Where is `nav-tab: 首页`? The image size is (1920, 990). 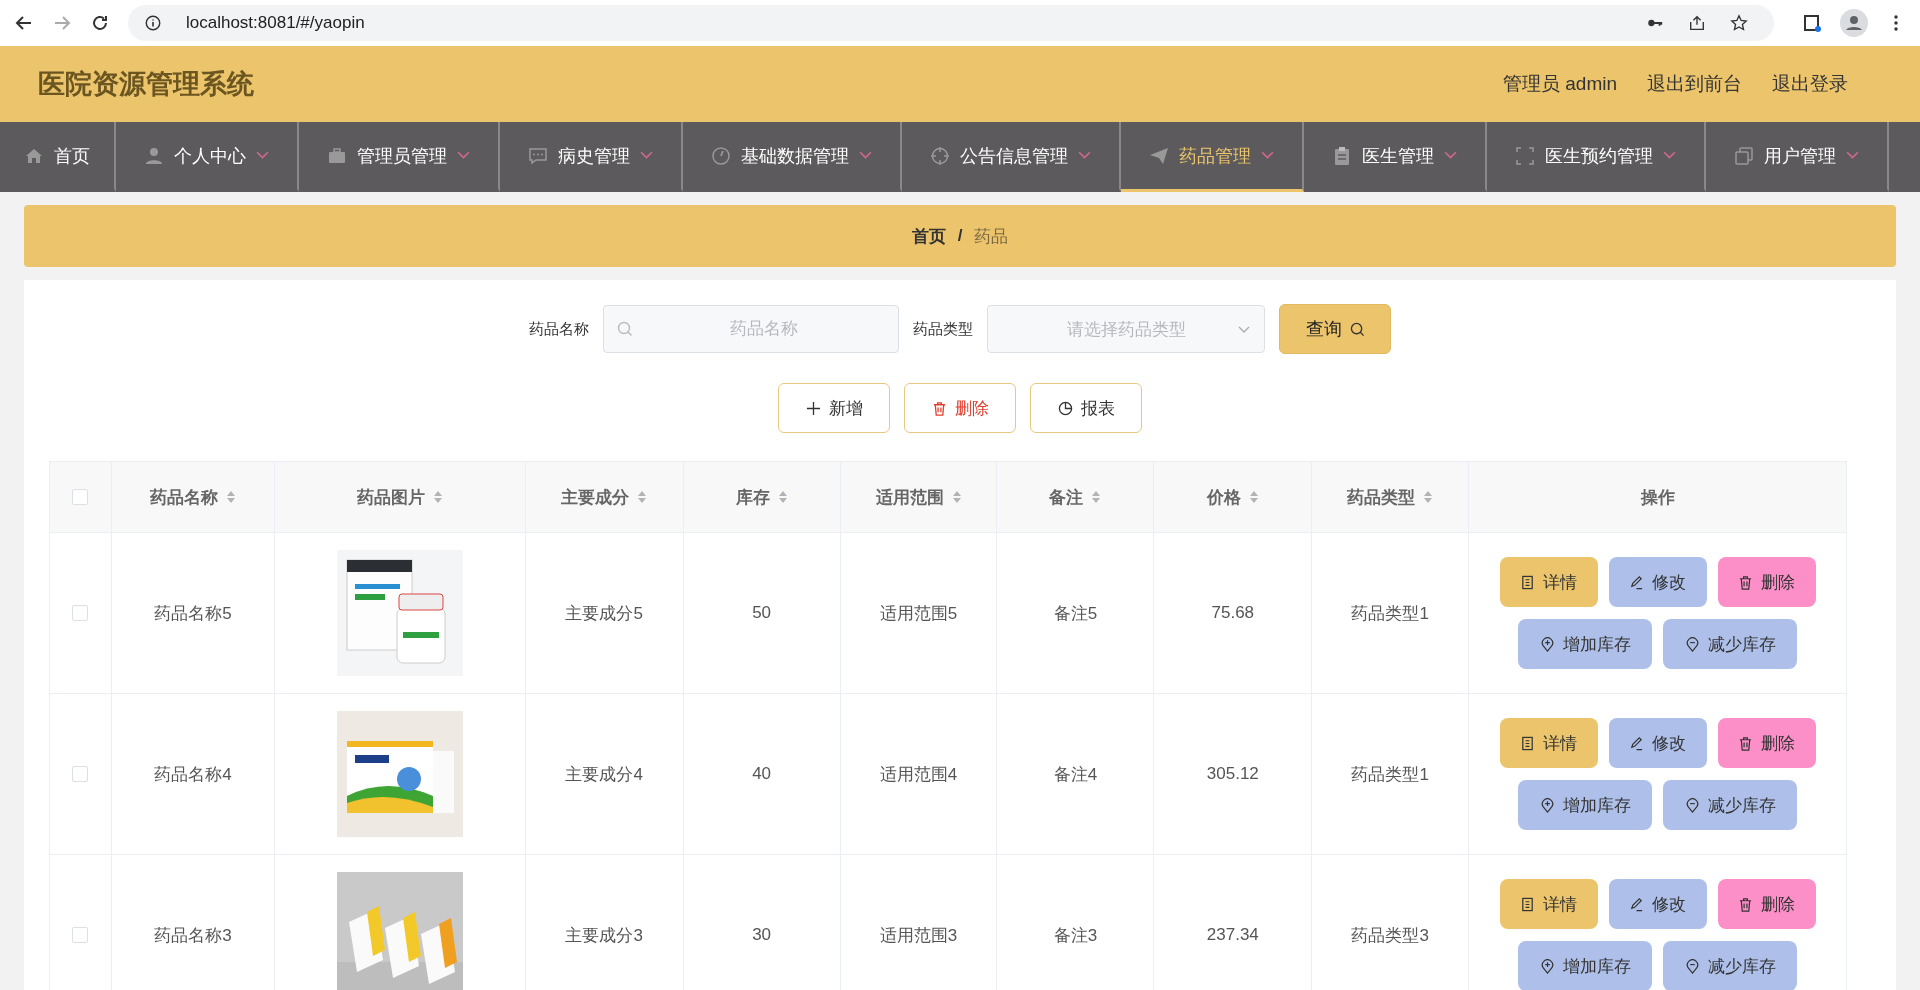 nav-tab: 首页 is located at coordinates (58, 157).